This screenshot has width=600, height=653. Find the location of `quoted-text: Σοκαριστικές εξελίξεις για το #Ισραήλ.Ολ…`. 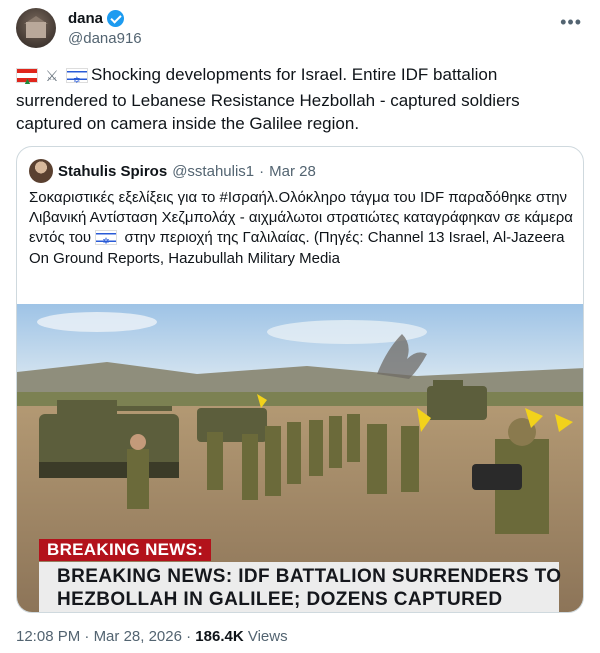

quoted-text: Σοκαριστικές εξελίξεις για το #Ισραήλ.Ολ… is located at coordinates (302, 228).